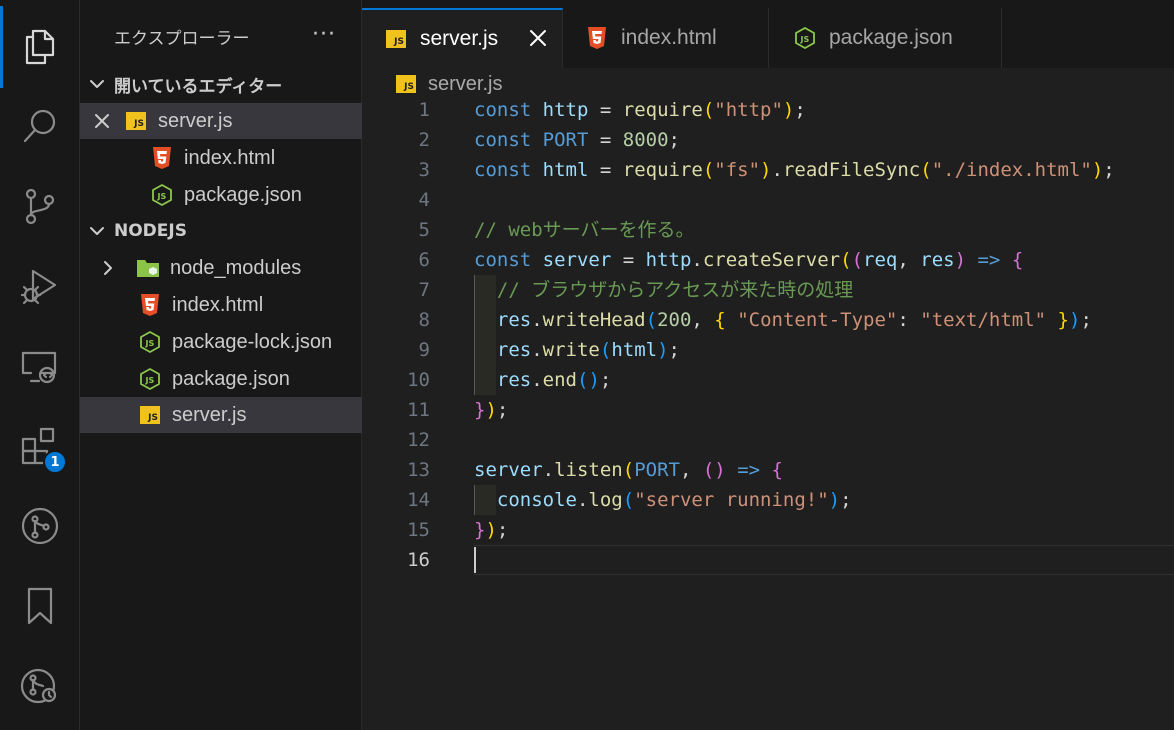  What do you see at coordinates (40, 126) in the screenshot?
I see `search-icon` at bounding box center [40, 126].